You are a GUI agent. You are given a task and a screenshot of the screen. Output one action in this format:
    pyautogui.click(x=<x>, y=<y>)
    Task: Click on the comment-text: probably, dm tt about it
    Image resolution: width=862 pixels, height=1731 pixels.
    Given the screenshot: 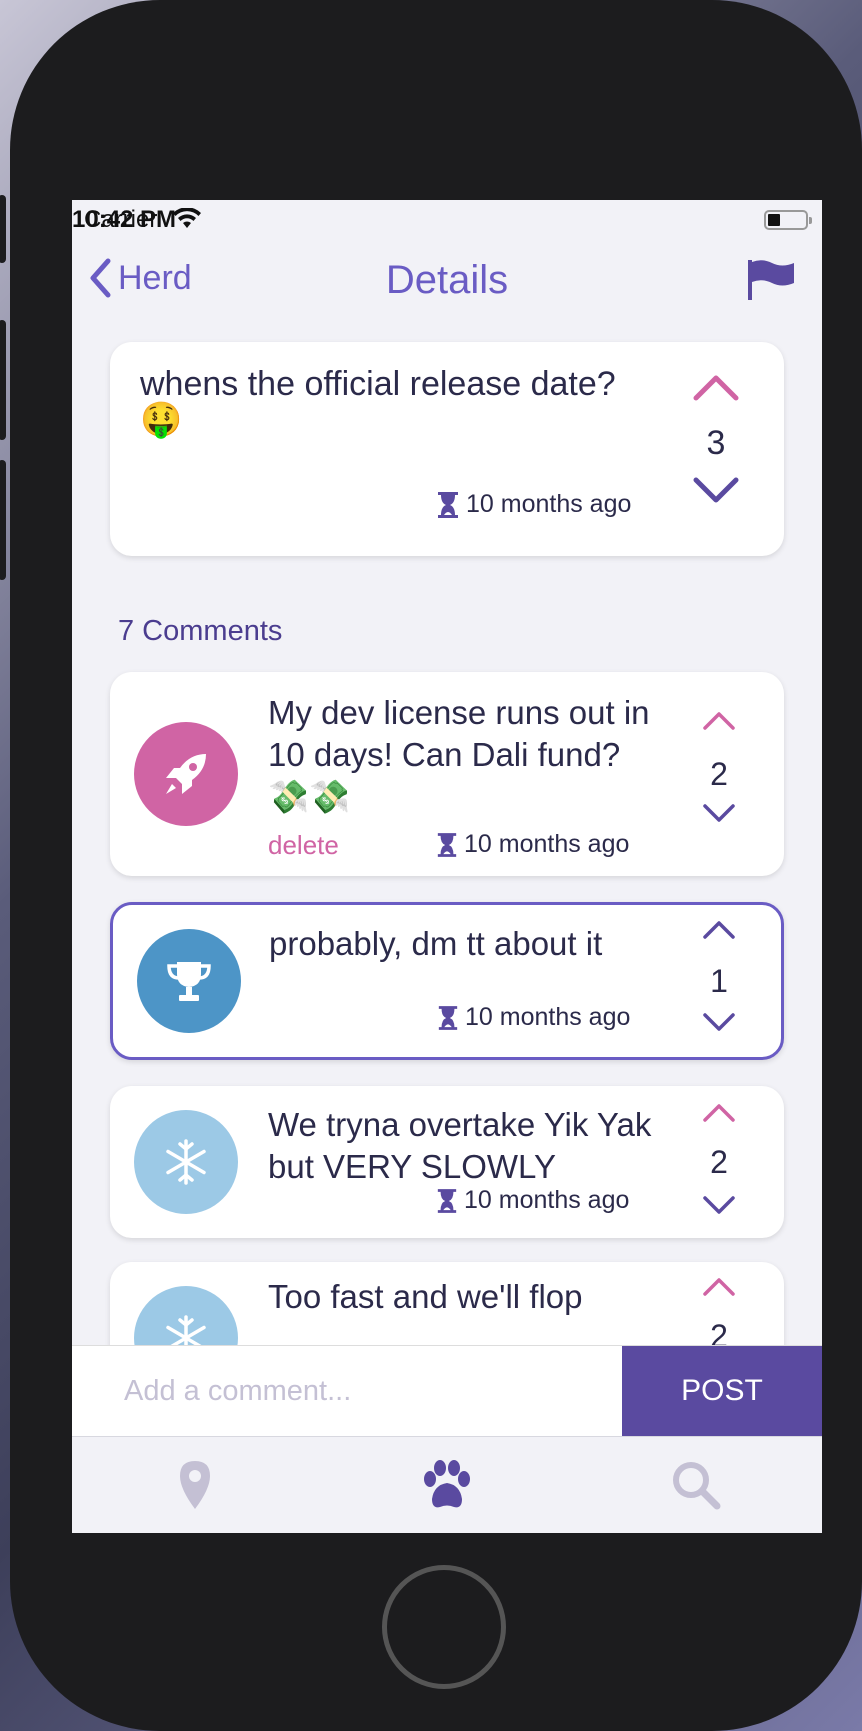 What is the action you would take?
    pyautogui.click(x=436, y=943)
    